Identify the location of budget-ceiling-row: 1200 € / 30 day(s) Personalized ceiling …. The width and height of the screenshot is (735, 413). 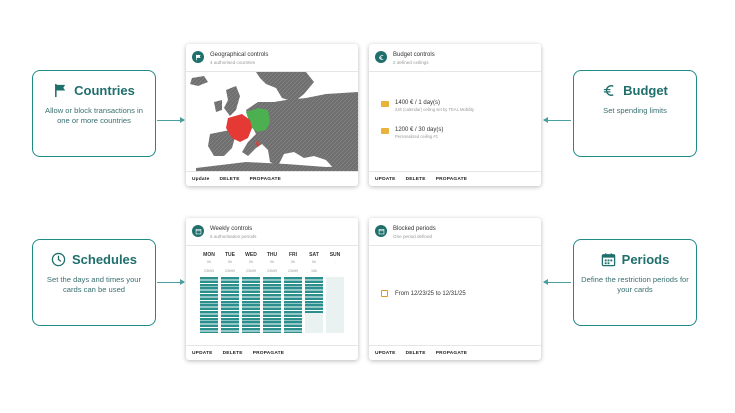
(412, 133).